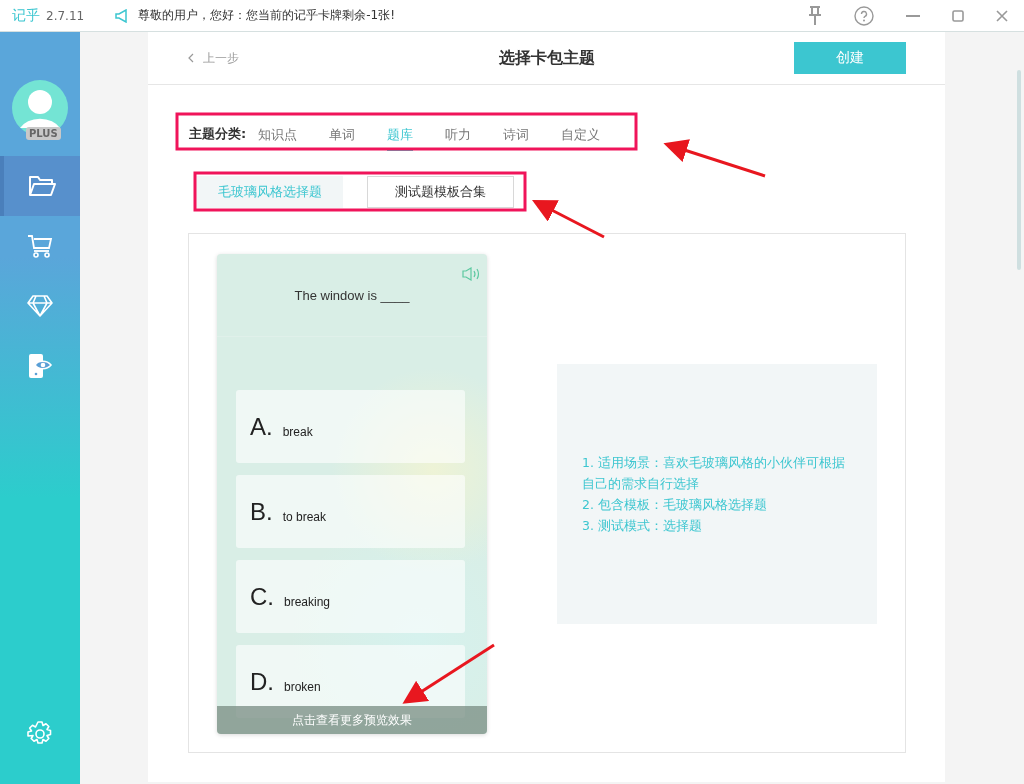  I want to click on category-tab: 诗词, so click(516, 134).